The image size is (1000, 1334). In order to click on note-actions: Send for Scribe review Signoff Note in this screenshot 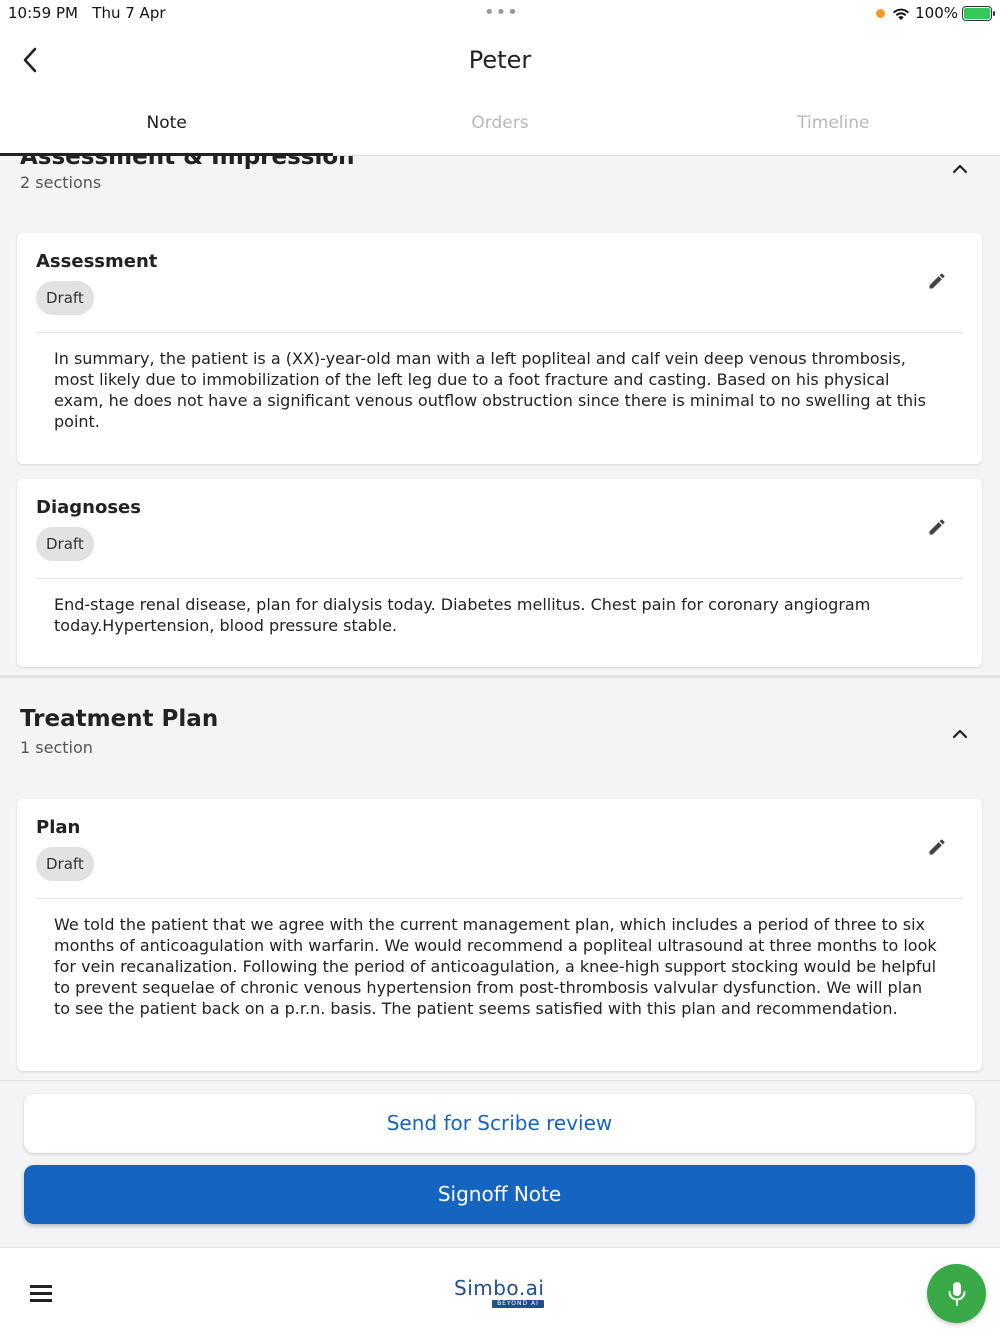, I will do `click(500, 1163)`.